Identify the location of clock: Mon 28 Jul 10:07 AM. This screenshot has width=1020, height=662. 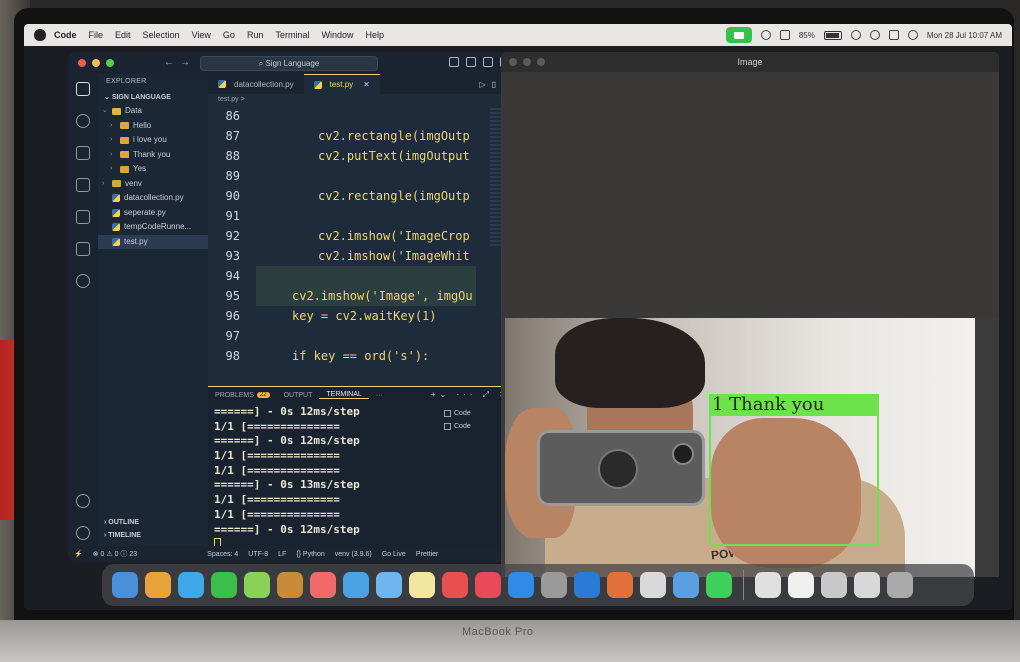
(964, 35).